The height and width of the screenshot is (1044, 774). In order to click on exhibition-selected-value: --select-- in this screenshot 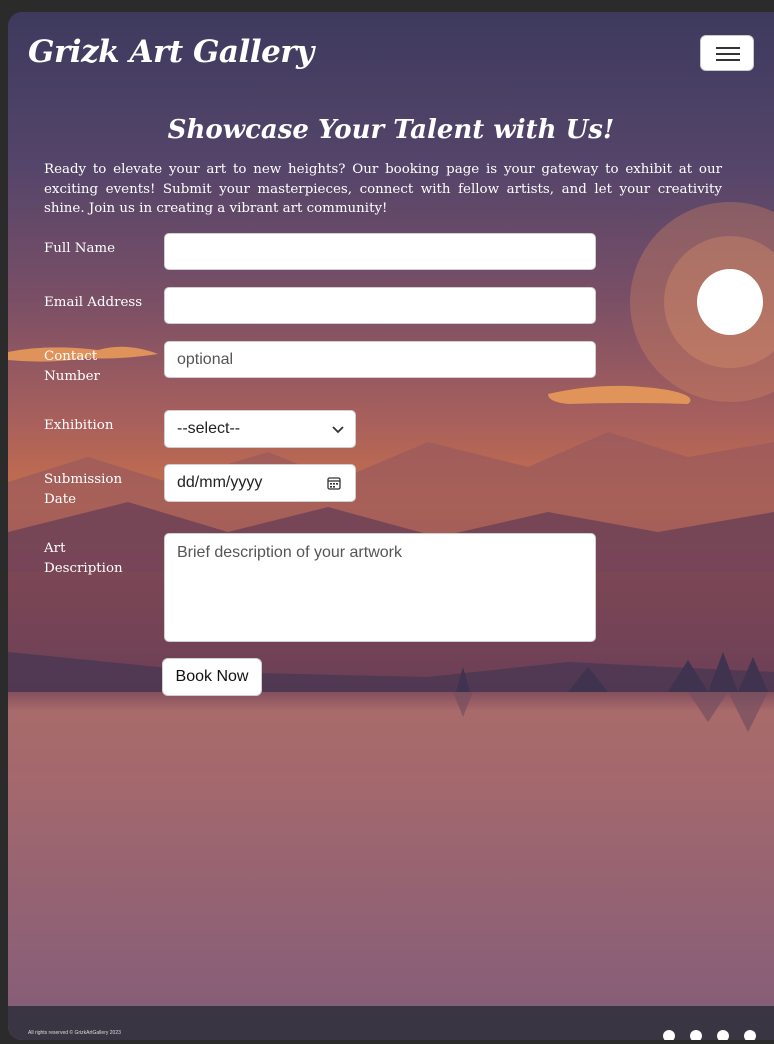, I will do `click(209, 428)`.